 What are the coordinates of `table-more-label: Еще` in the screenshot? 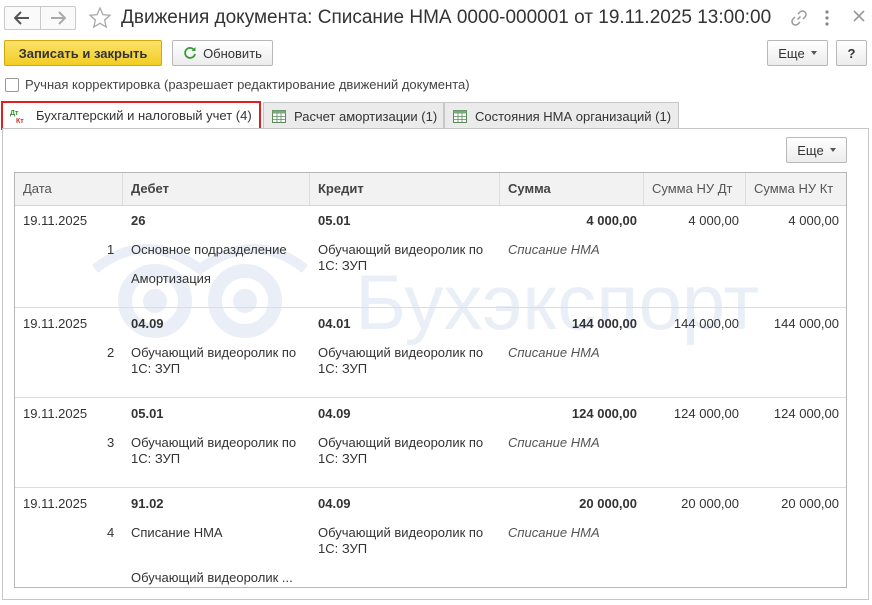 It's located at (810, 150).